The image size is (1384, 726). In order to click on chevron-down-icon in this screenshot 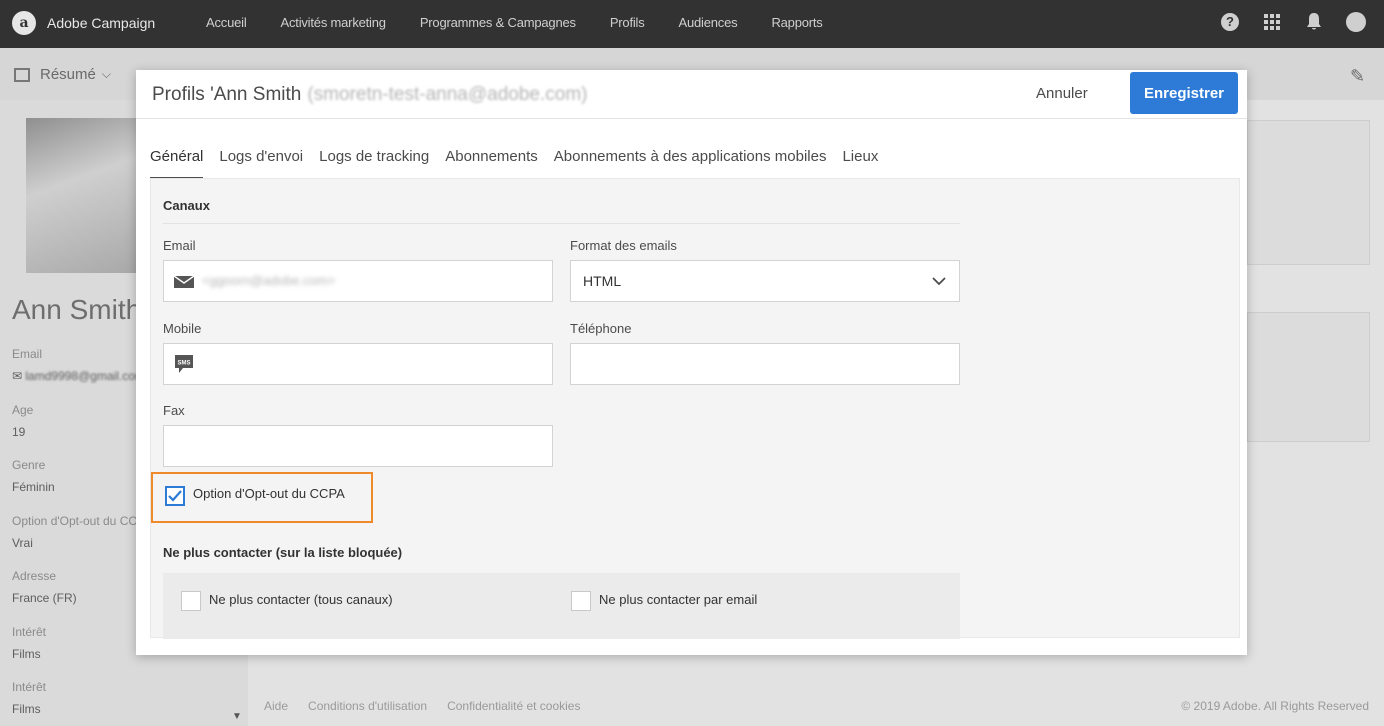, I will do `click(939, 281)`.